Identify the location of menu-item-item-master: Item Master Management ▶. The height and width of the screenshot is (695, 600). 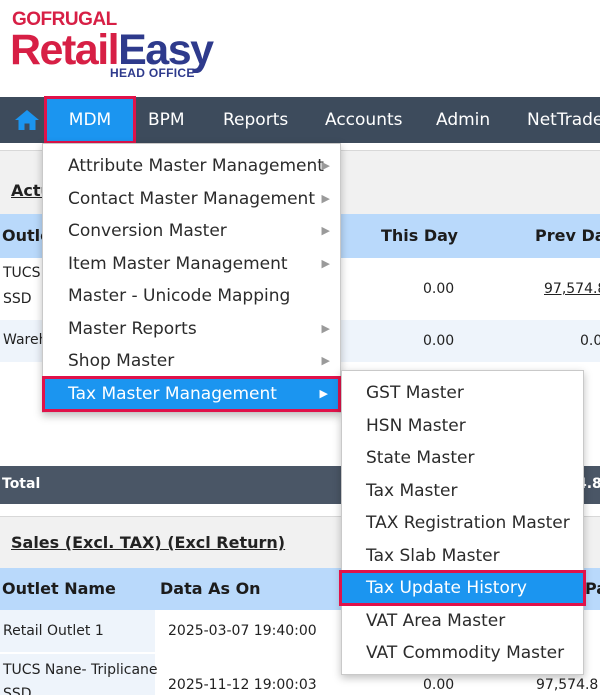
(191, 264).